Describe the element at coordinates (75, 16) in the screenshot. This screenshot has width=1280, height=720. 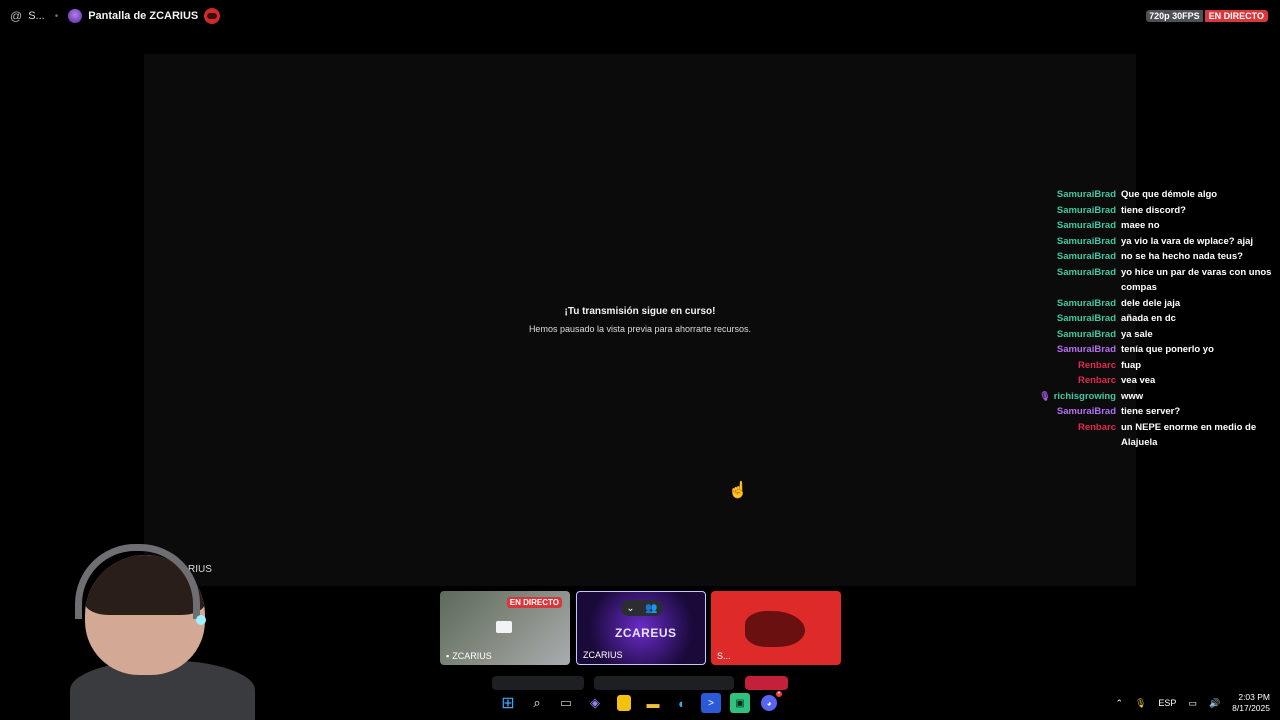
I see `avatar` at that location.